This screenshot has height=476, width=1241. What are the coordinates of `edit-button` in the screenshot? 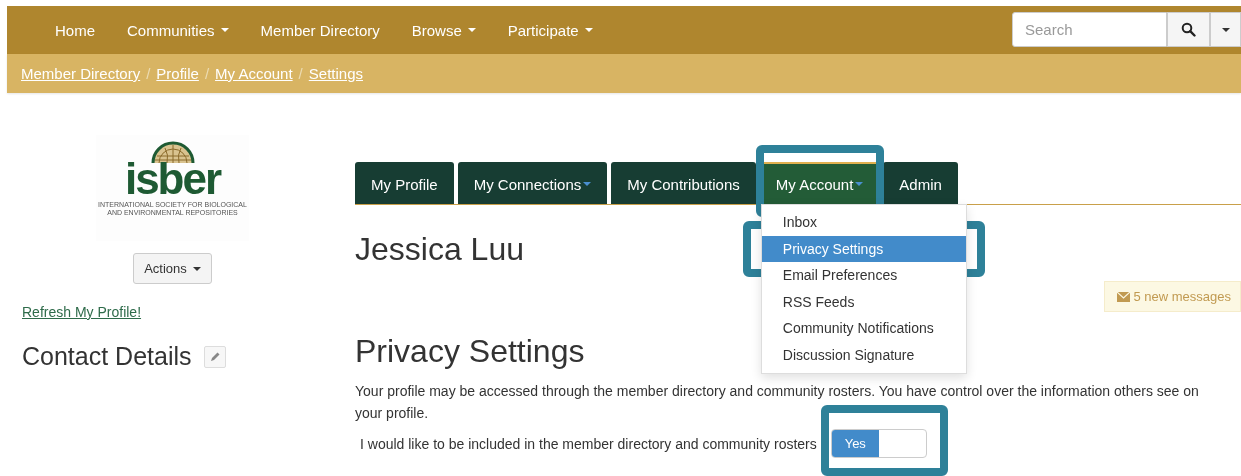 It's located at (214, 356).